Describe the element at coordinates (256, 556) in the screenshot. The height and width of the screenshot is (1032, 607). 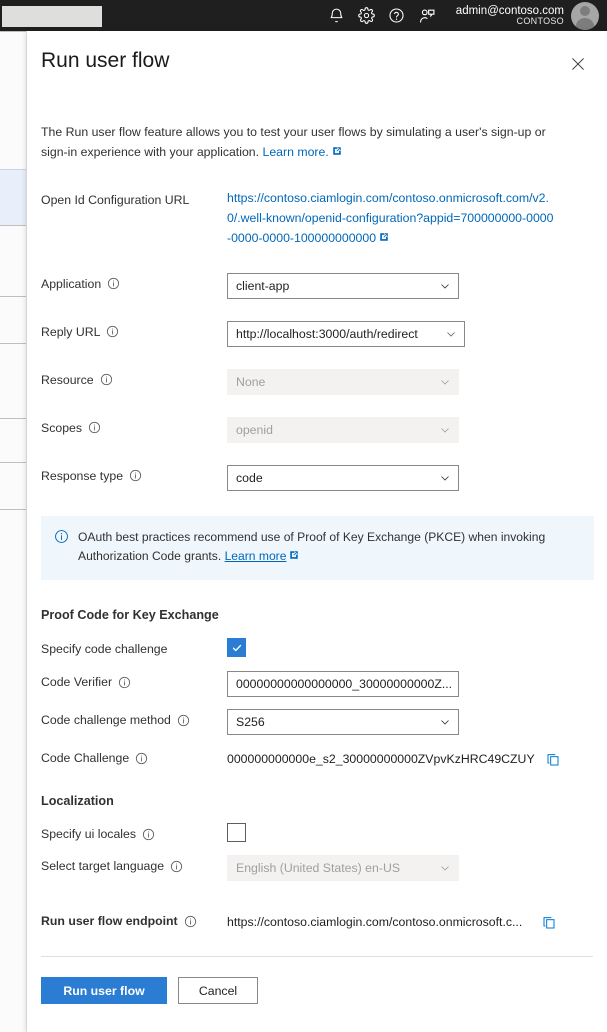
I see `pkce-banner-learn-more-link: Learn more` at that location.